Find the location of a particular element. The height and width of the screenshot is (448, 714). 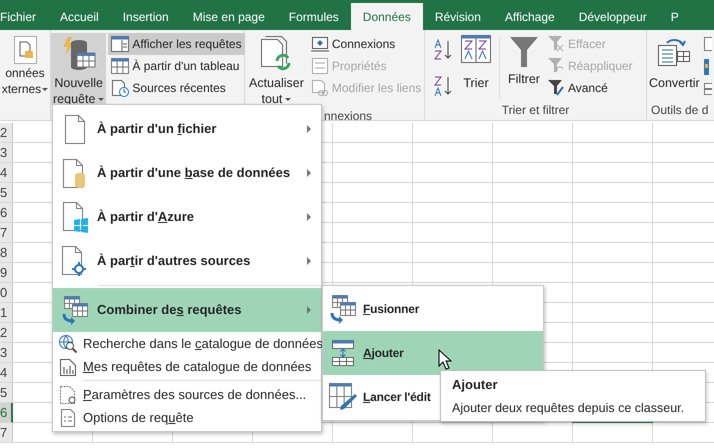

ribbon-tab: Insertion is located at coordinates (145, 16).